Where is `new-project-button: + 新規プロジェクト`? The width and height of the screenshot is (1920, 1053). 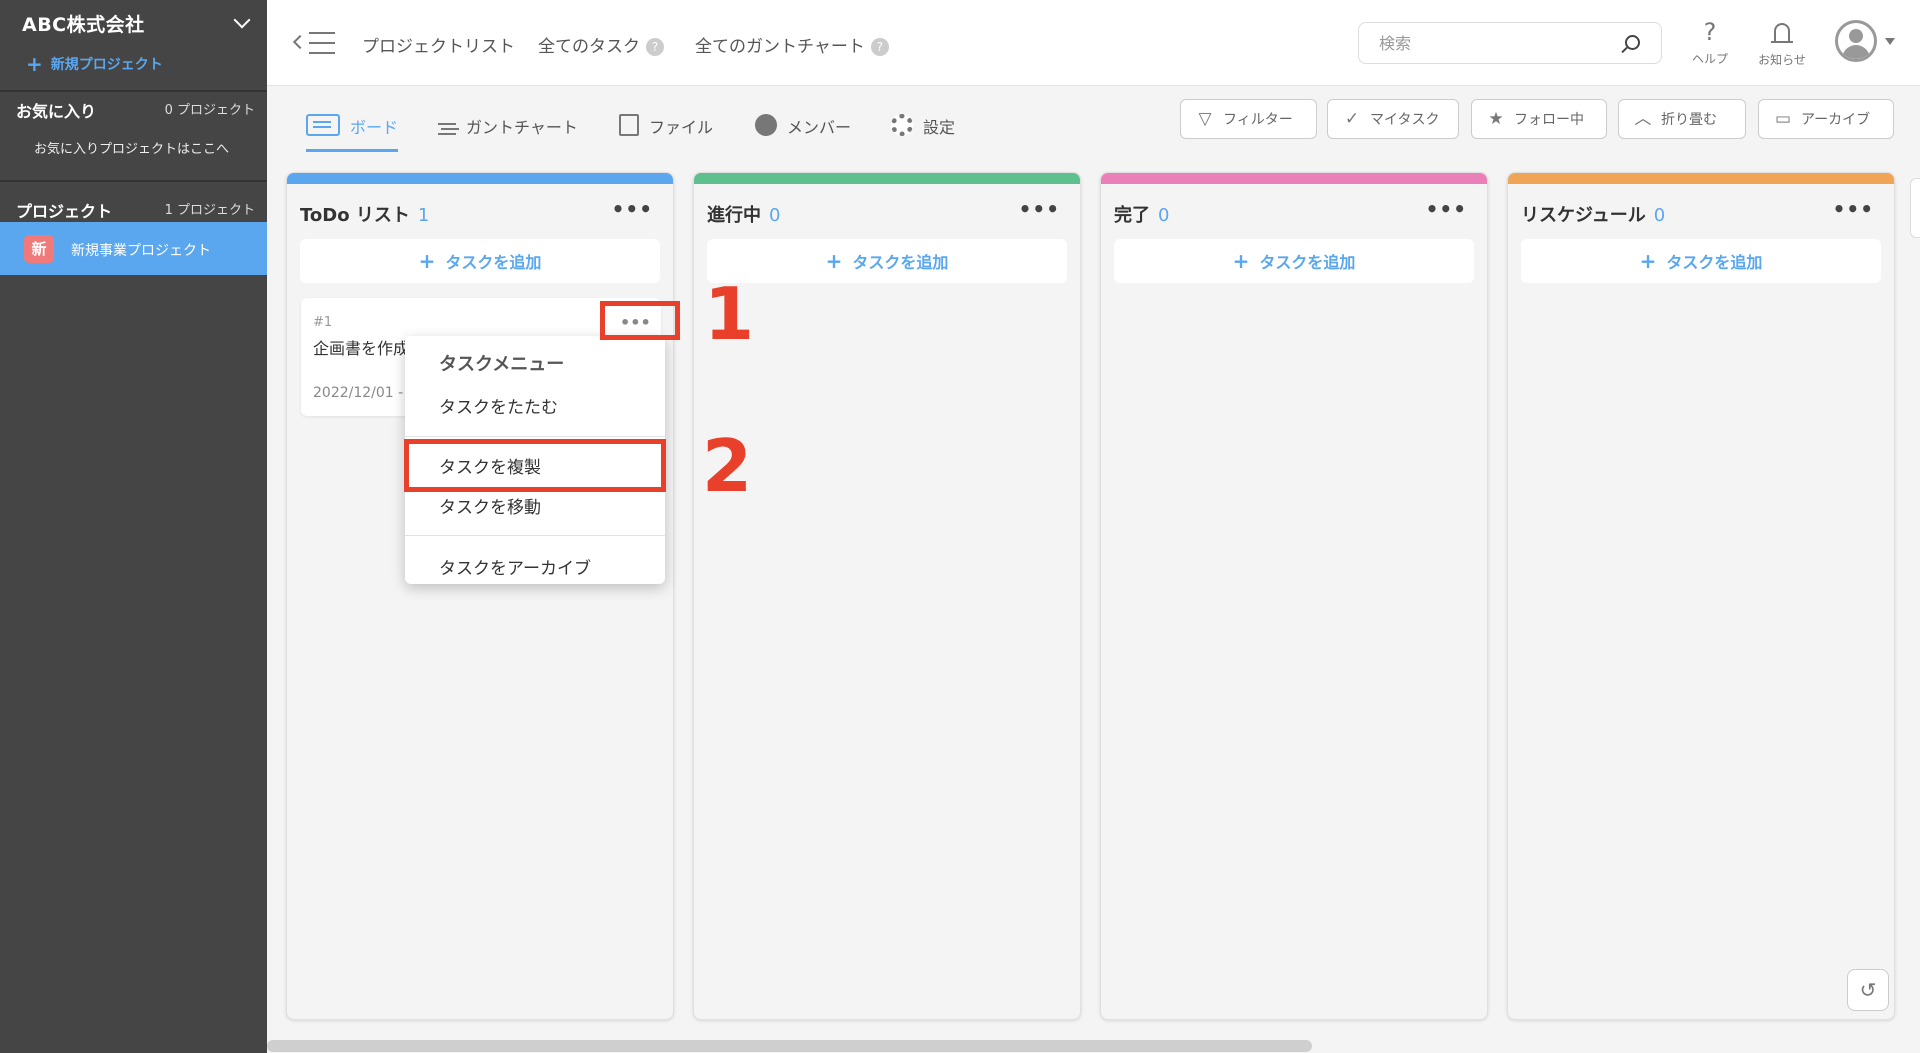
new-project-button: + 新規プロジェクト is located at coordinates (94, 64).